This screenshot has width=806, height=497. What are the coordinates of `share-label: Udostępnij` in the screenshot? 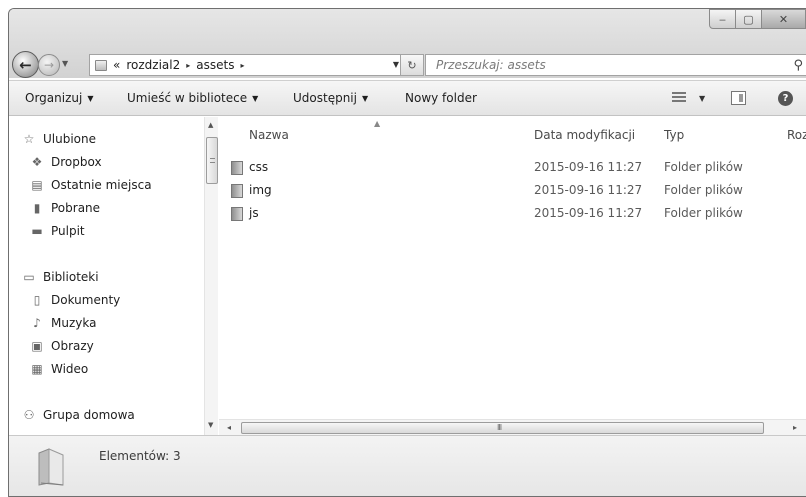 It's located at (325, 98).